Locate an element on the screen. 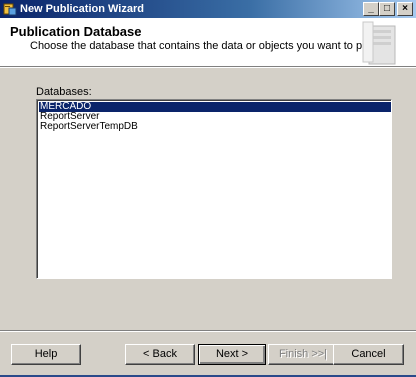  back-button: < Back is located at coordinates (160, 354).